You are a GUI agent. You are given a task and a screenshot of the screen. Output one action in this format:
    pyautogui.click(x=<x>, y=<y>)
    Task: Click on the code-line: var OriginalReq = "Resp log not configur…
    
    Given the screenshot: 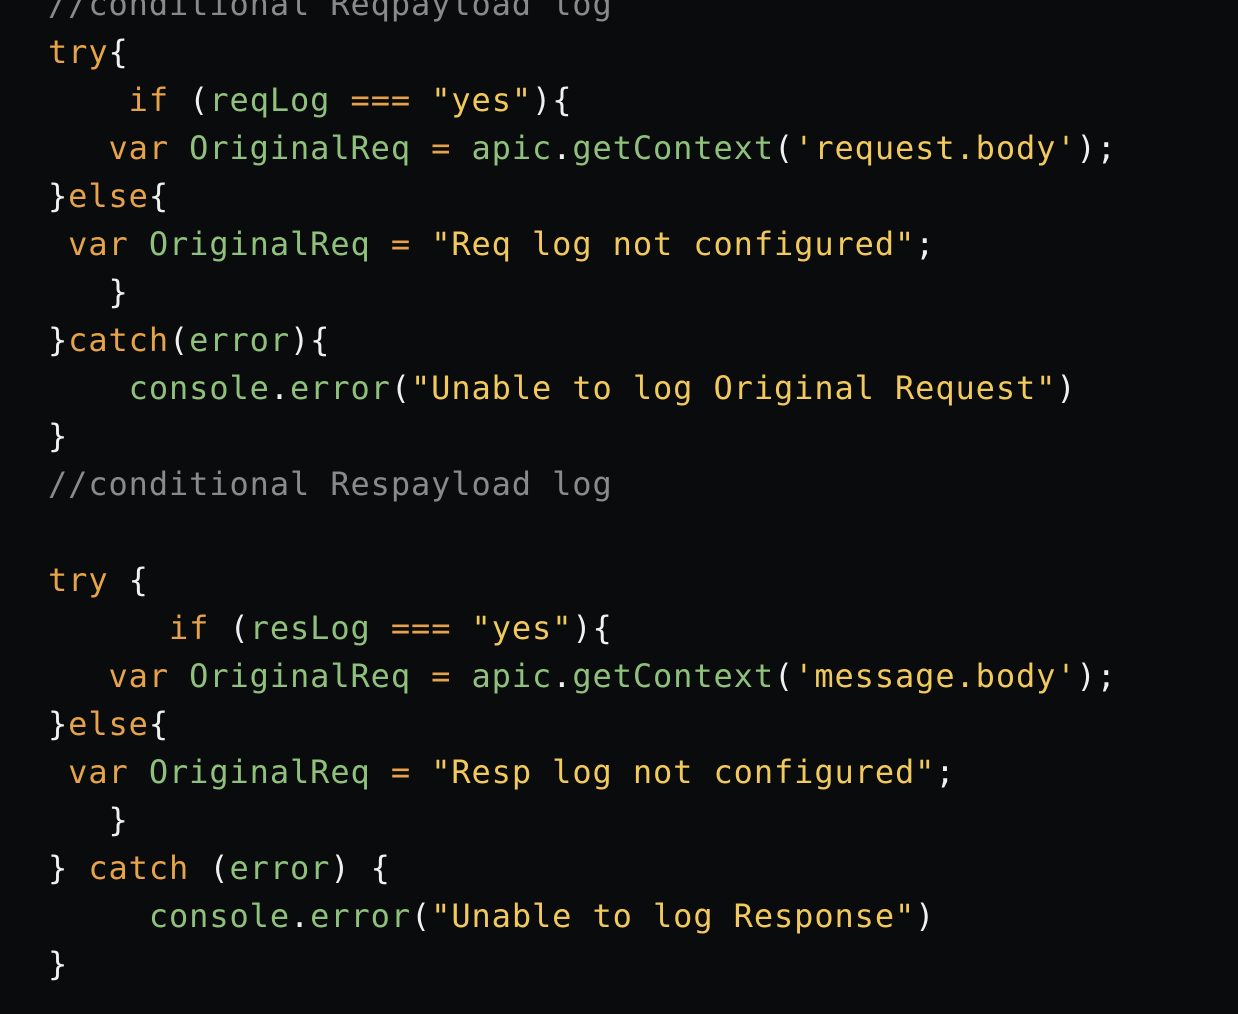 What is the action you would take?
    pyautogui.click(x=582, y=772)
    